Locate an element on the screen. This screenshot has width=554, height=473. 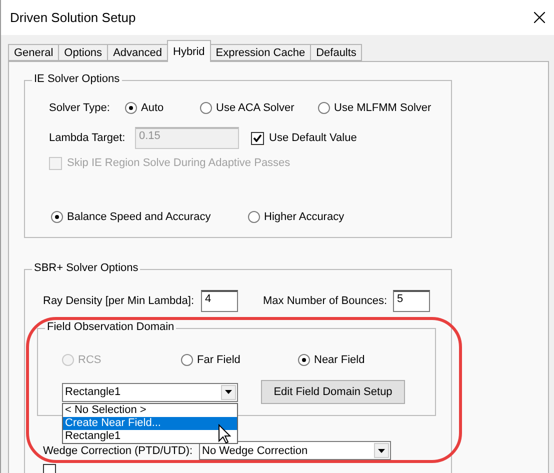
field-label: Solver Type: is located at coordinates (80, 108).